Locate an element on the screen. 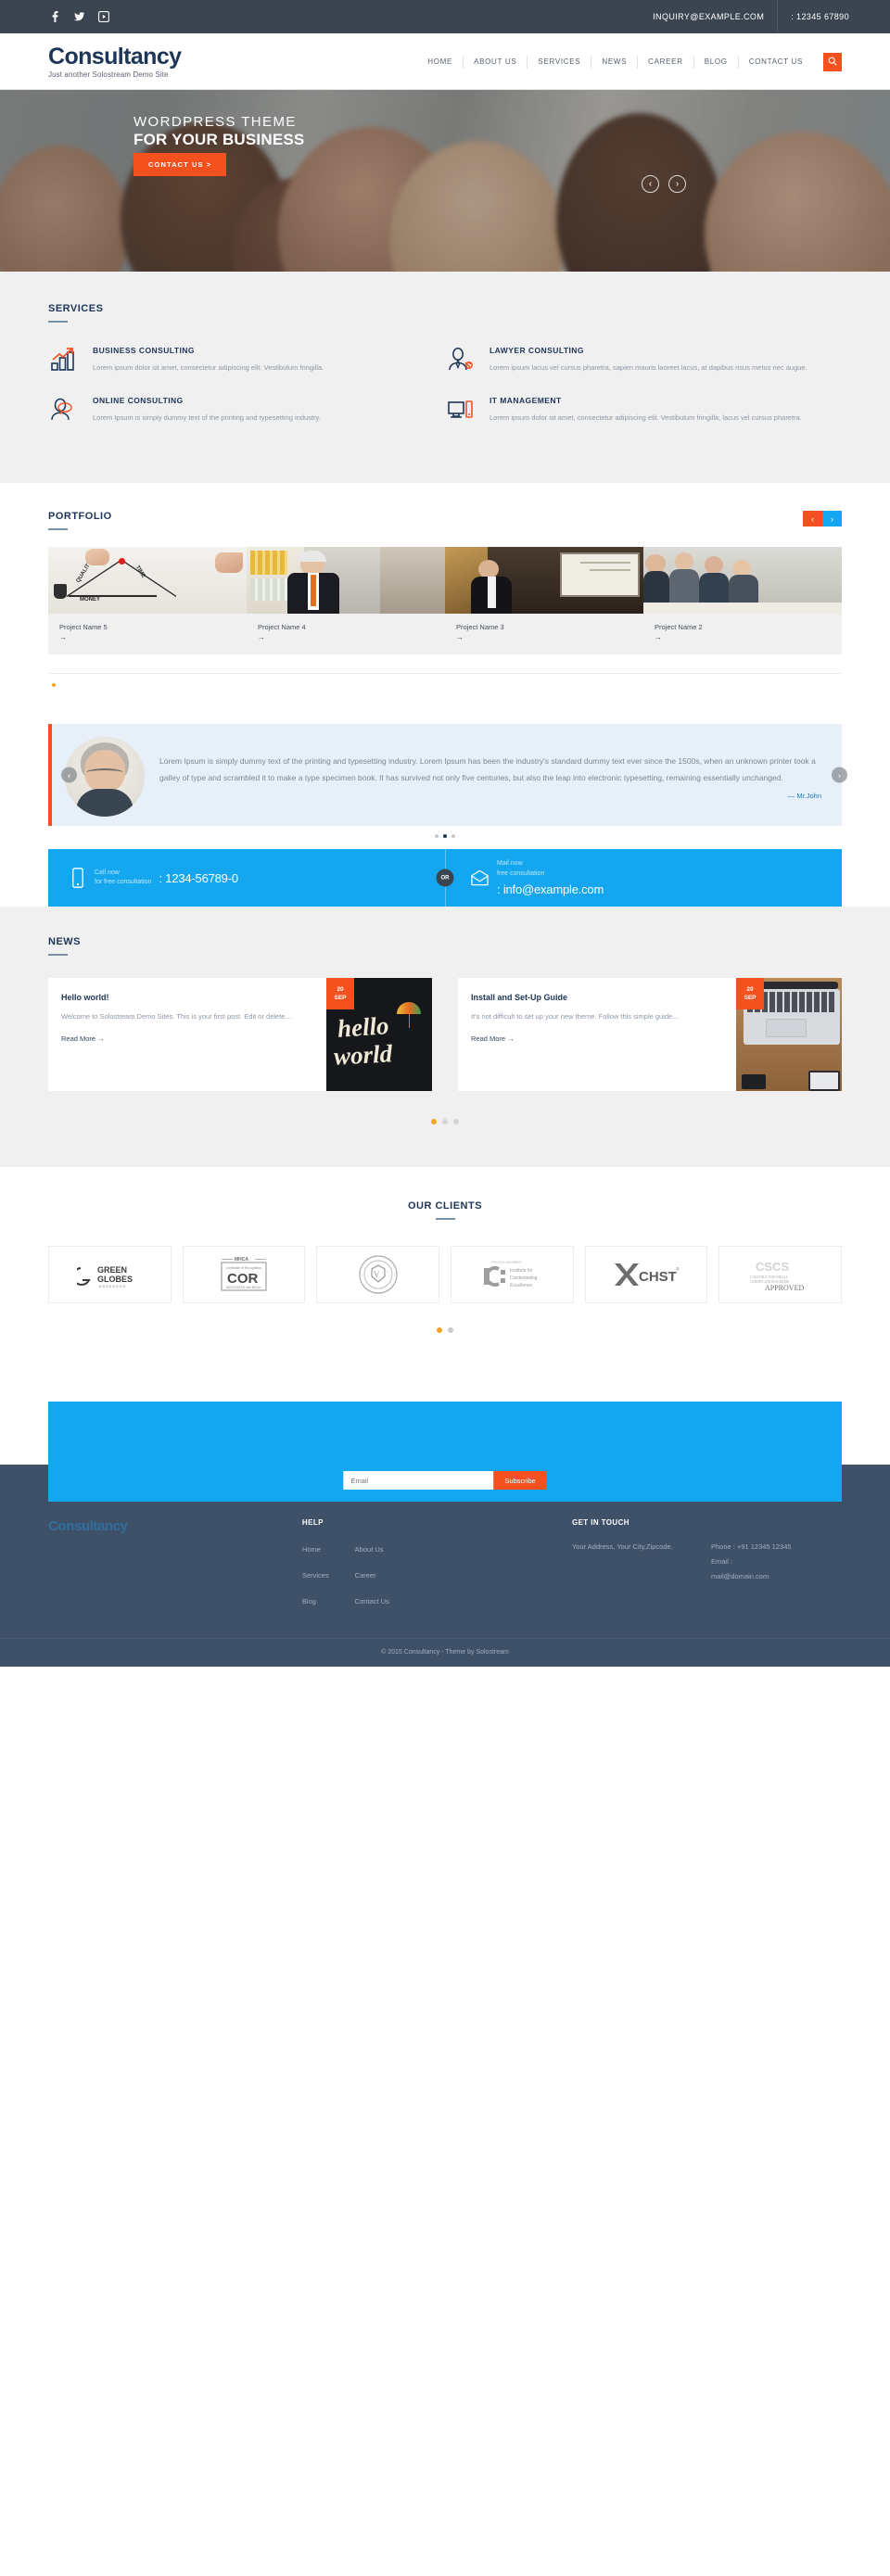 The height and width of the screenshot is (2576, 890). portfolio-item: Project Name 2 → is located at coordinates (742, 600).